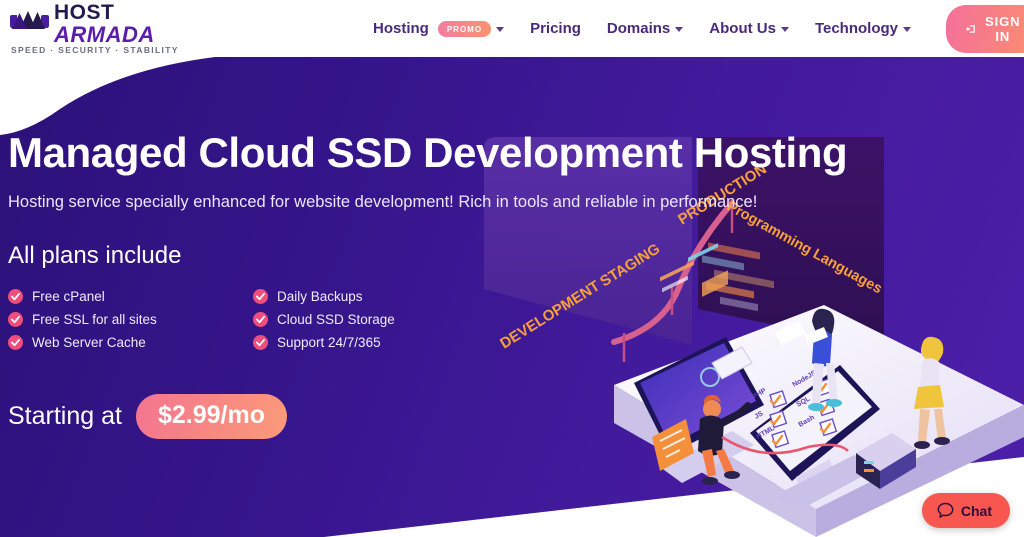 The height and width of the screenshot is (537, 1024). I want to click on brand-logo: HOST ARMADA SPEED · SECURITY · STABILITY, so click(92, 28).